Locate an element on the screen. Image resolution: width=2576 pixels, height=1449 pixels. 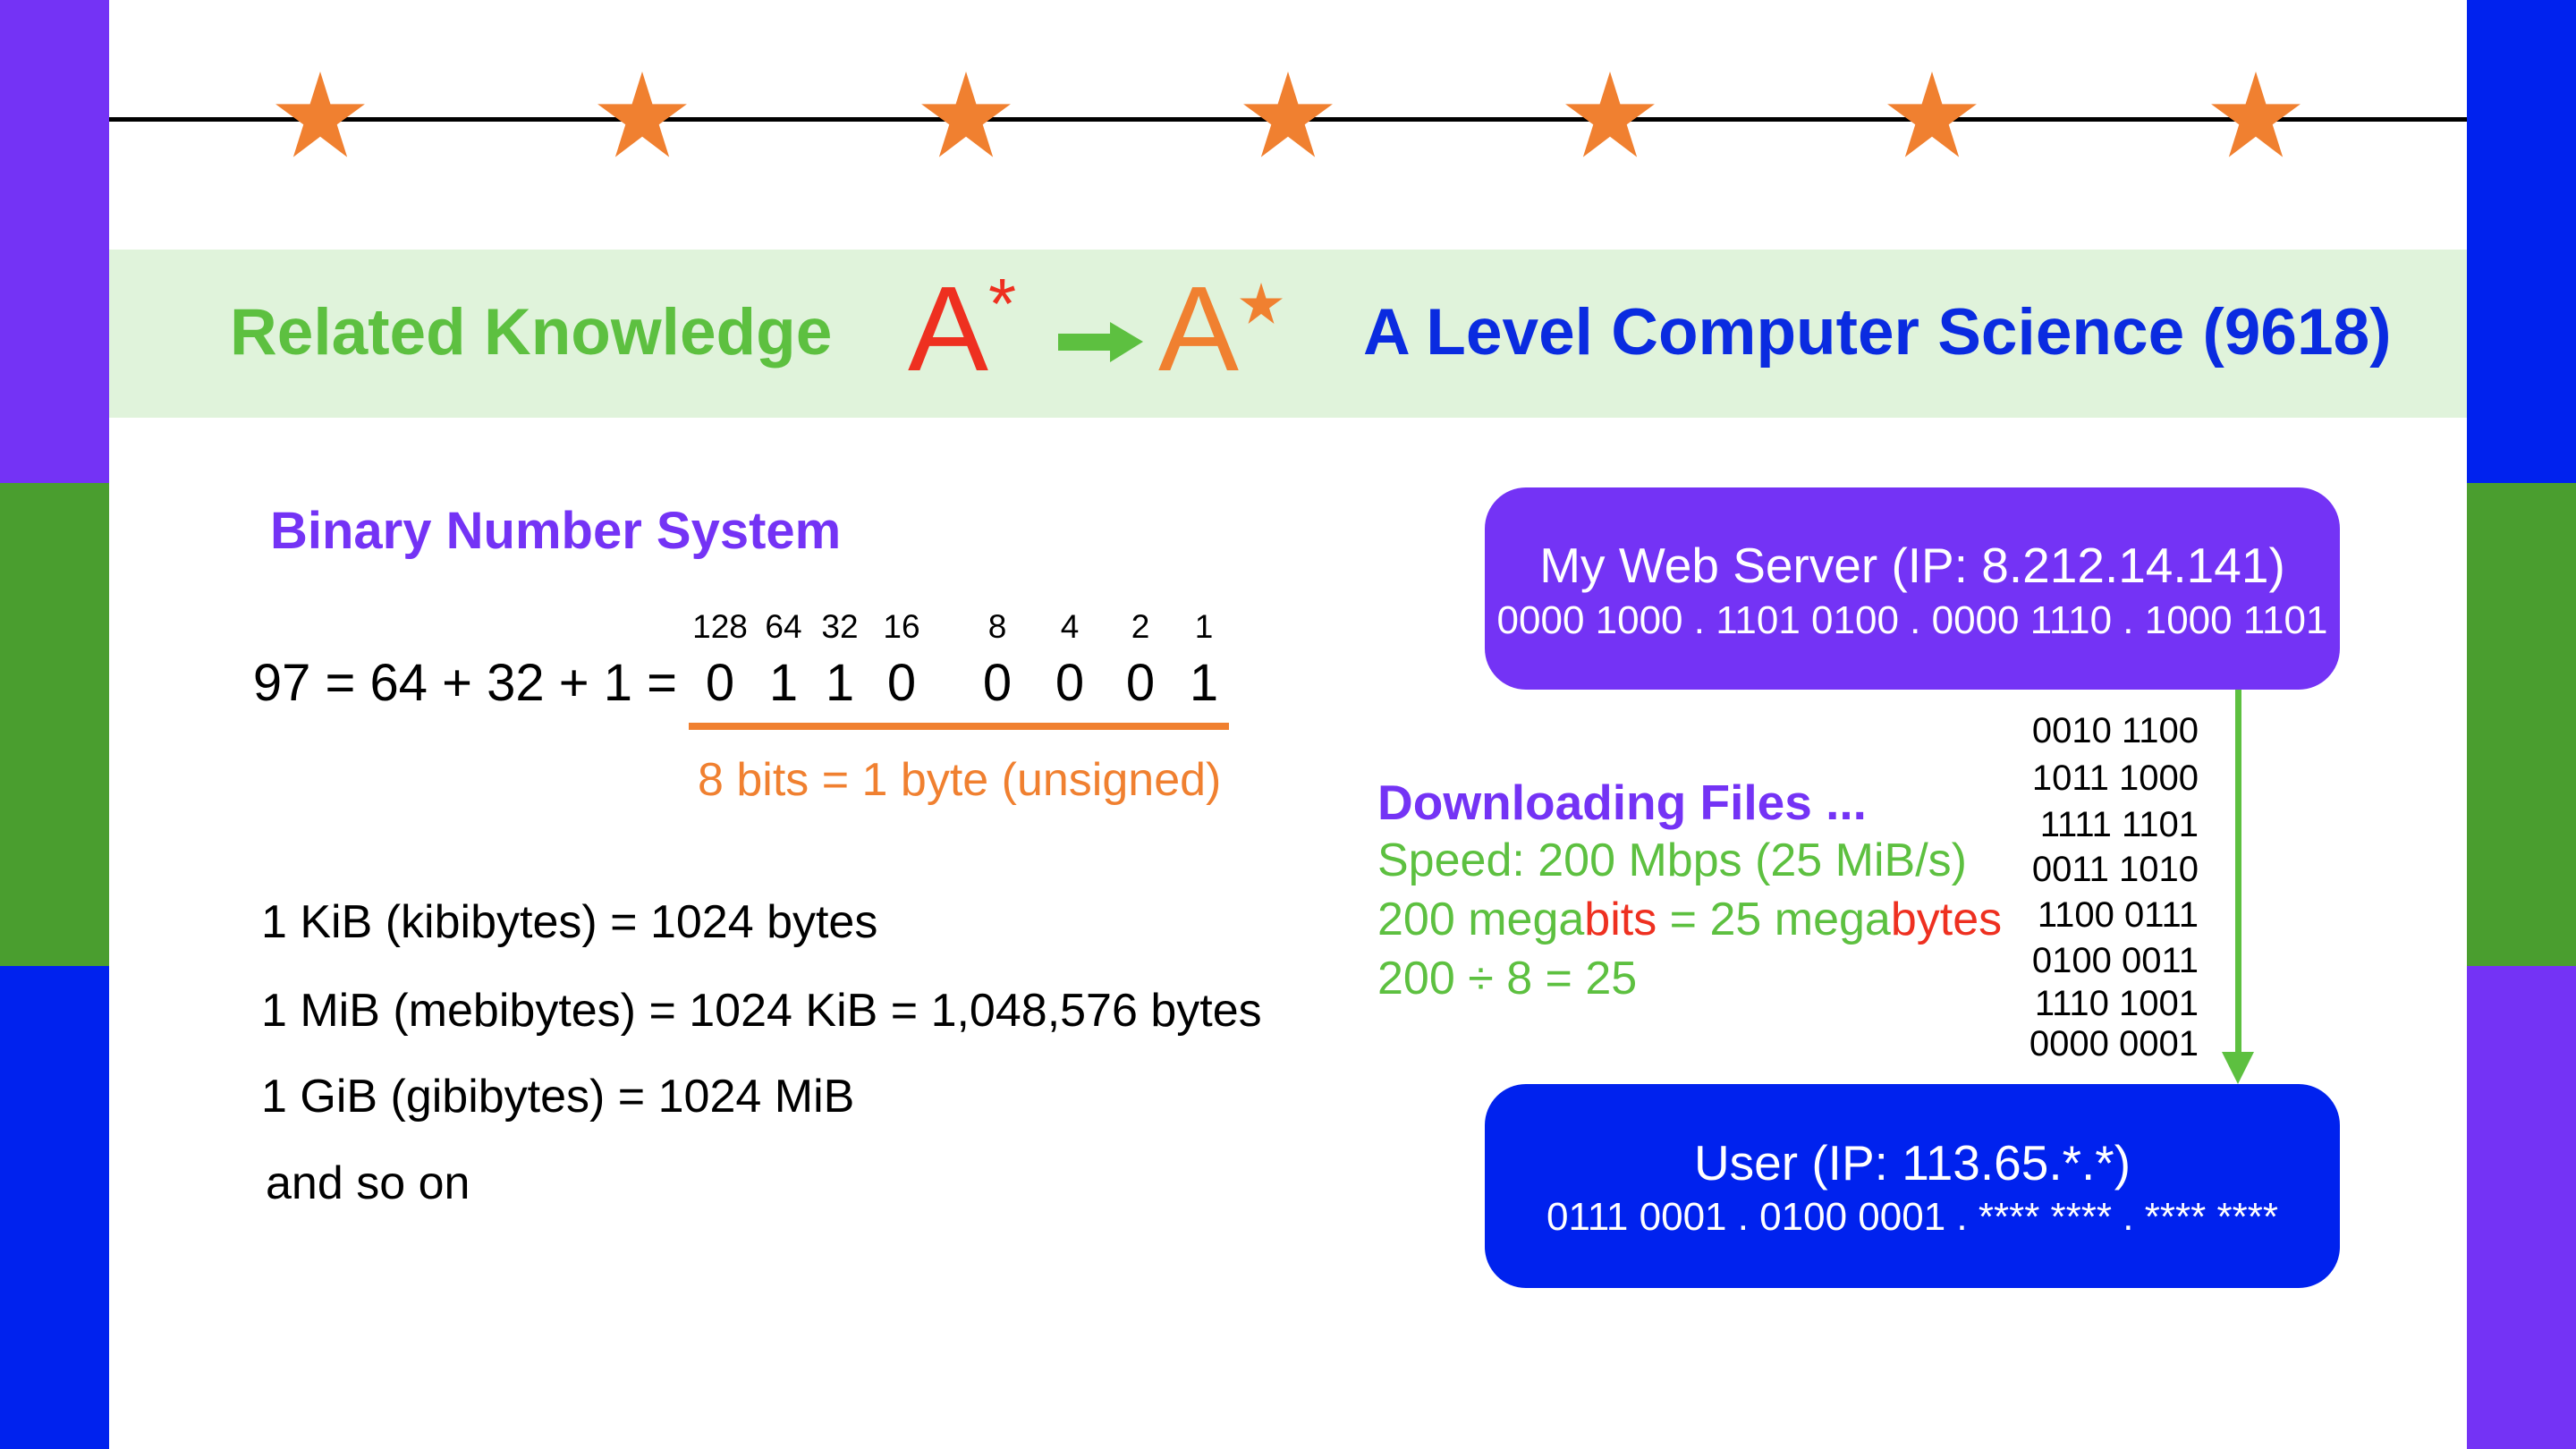
text: = 25 mega is located at coordinates (1774, 919).